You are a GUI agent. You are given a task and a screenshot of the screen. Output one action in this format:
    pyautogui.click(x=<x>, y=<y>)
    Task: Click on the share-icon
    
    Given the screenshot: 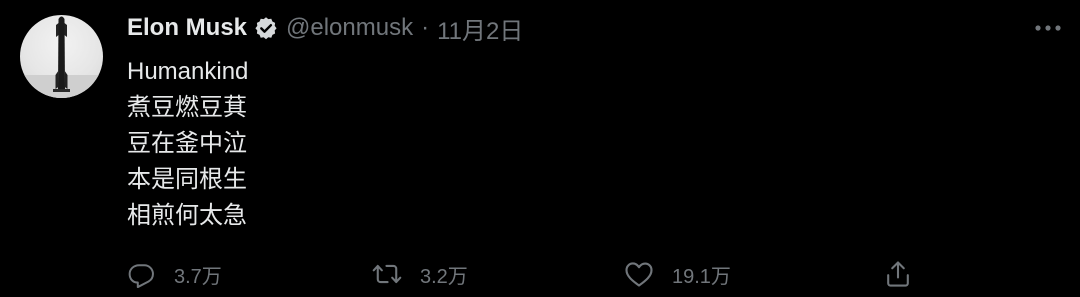 What is the action you would take?
    pyautogui.click(x=898, y=274)
    